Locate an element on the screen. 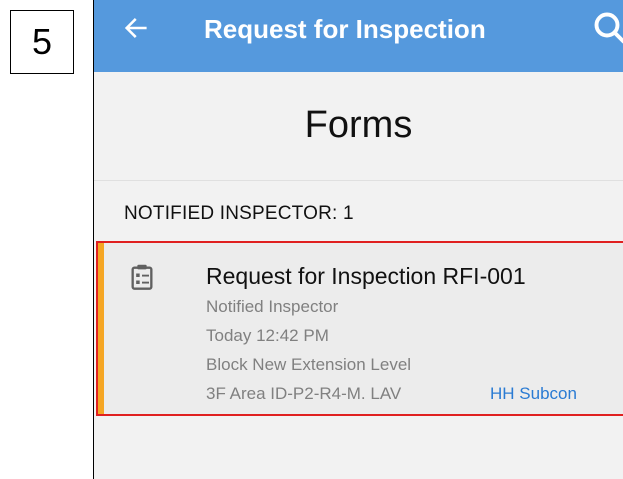 The height and width of the screenshot is (479, 623). form-location-line1: Block New Extension Level is located at coordinates (309, 364).